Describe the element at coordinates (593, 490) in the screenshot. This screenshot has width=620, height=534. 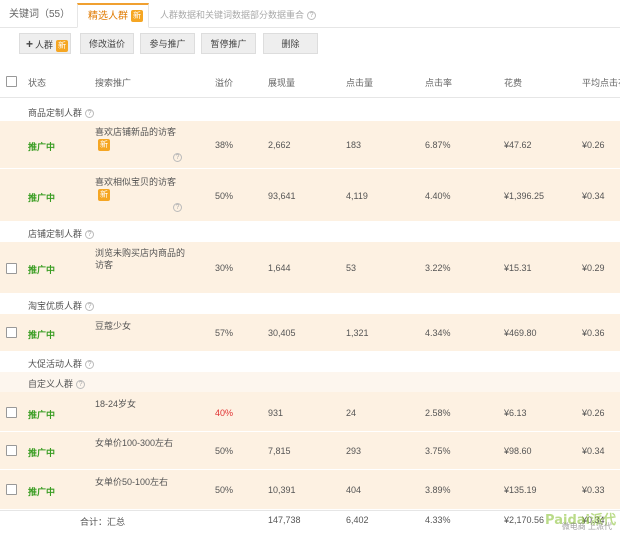
I see `cpc-value: ¥0.33` at that location.